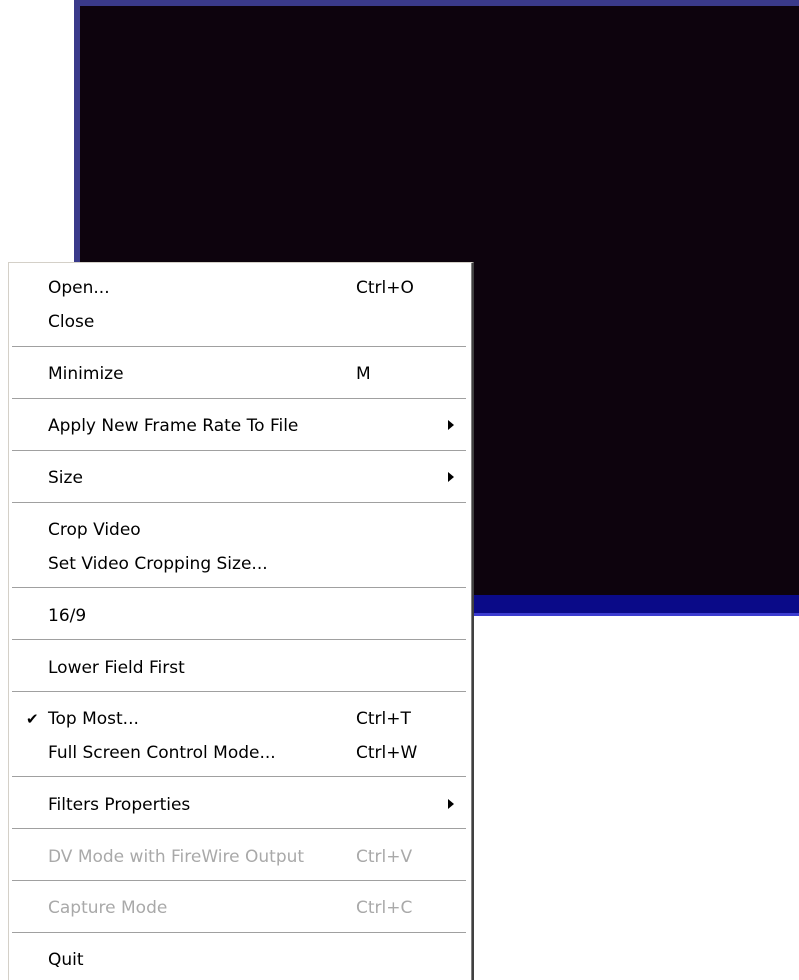 Image resolution: width=799 pixels, height=980 pixels. I want to click on menu-item-full-screen: Full Screen Control Mode... Ctrl+W, so click(240, 753).